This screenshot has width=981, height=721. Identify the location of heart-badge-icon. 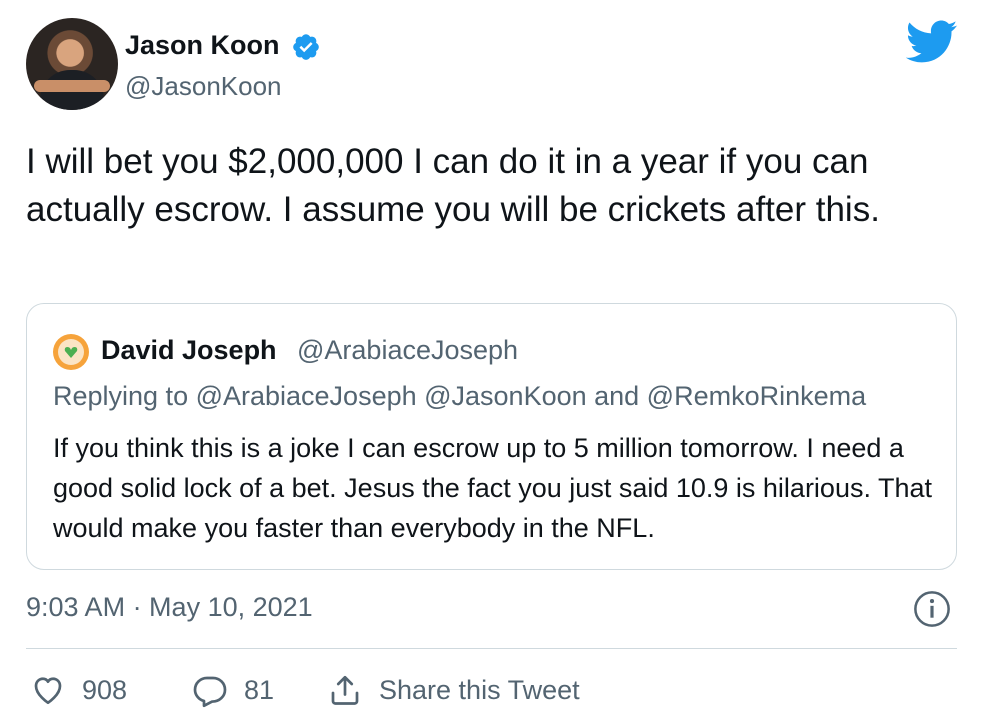
(71, 352).